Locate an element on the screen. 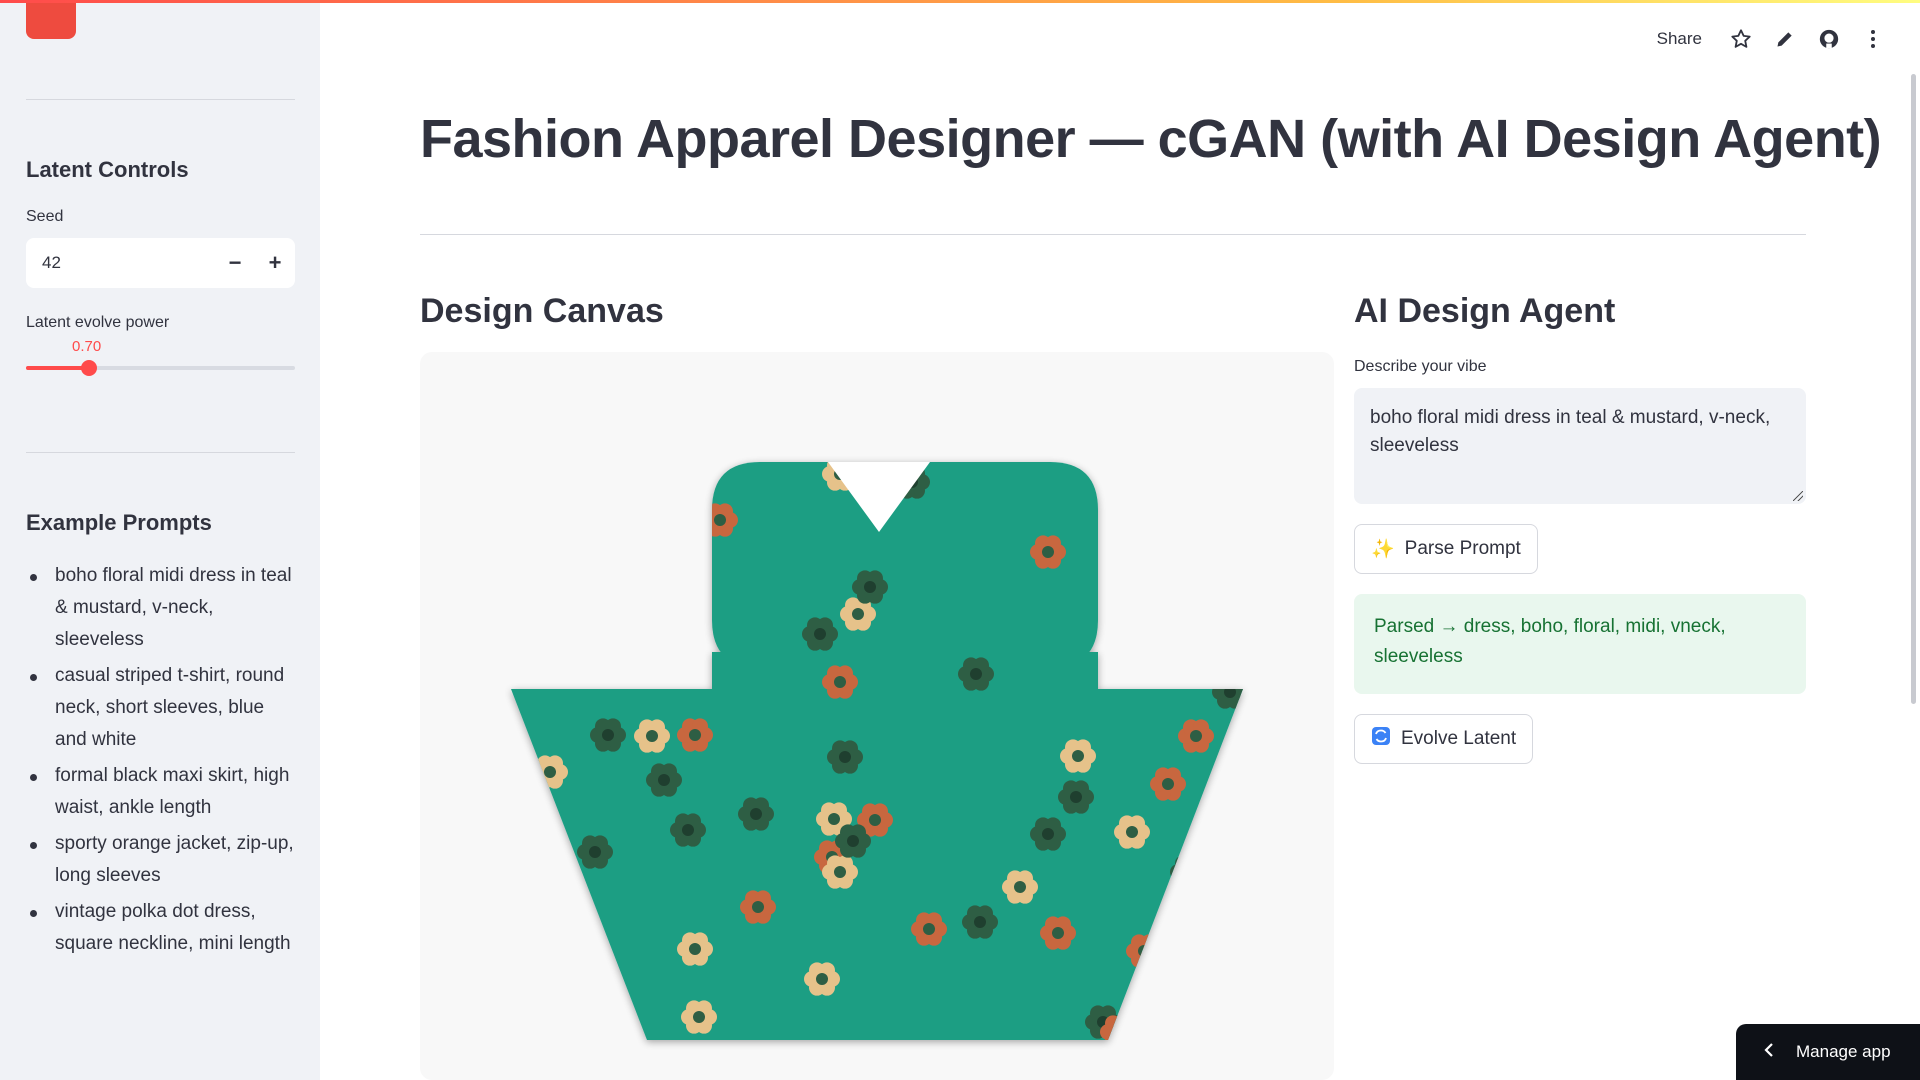 The width and height of the screenshot is (1920, 1080). slider-thumb is located at coordinates (89, 368).